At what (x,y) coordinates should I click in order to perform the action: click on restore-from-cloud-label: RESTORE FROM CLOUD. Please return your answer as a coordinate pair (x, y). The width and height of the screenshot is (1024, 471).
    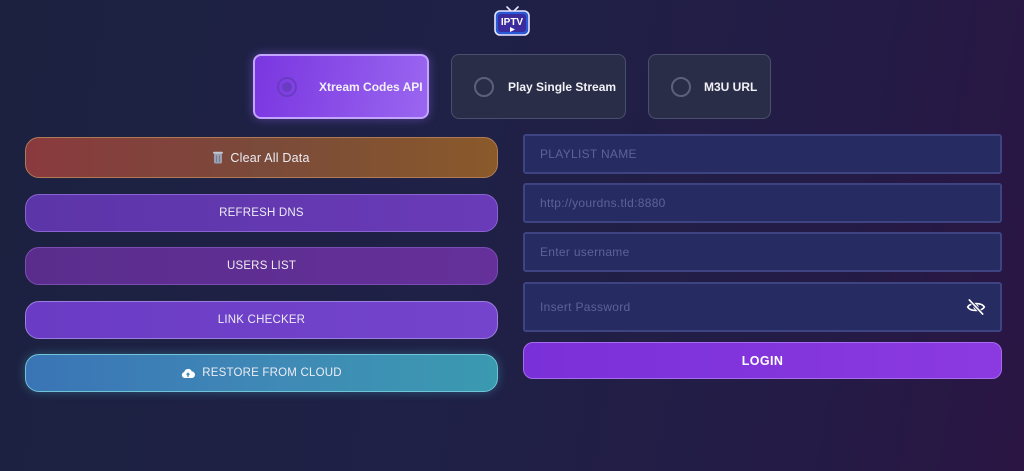
    Looking at the image, I should click on (272, 373).